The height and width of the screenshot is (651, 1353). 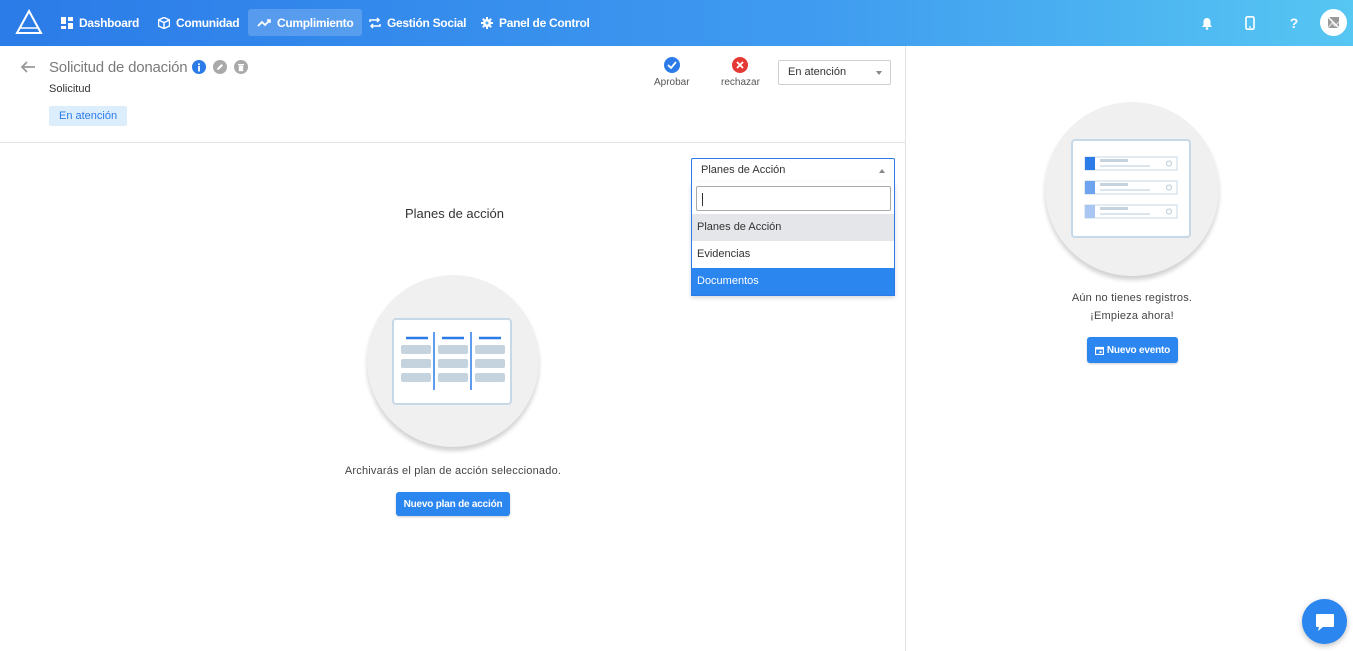 I want to click on mobile-icon, so click(x=1250, y=23).